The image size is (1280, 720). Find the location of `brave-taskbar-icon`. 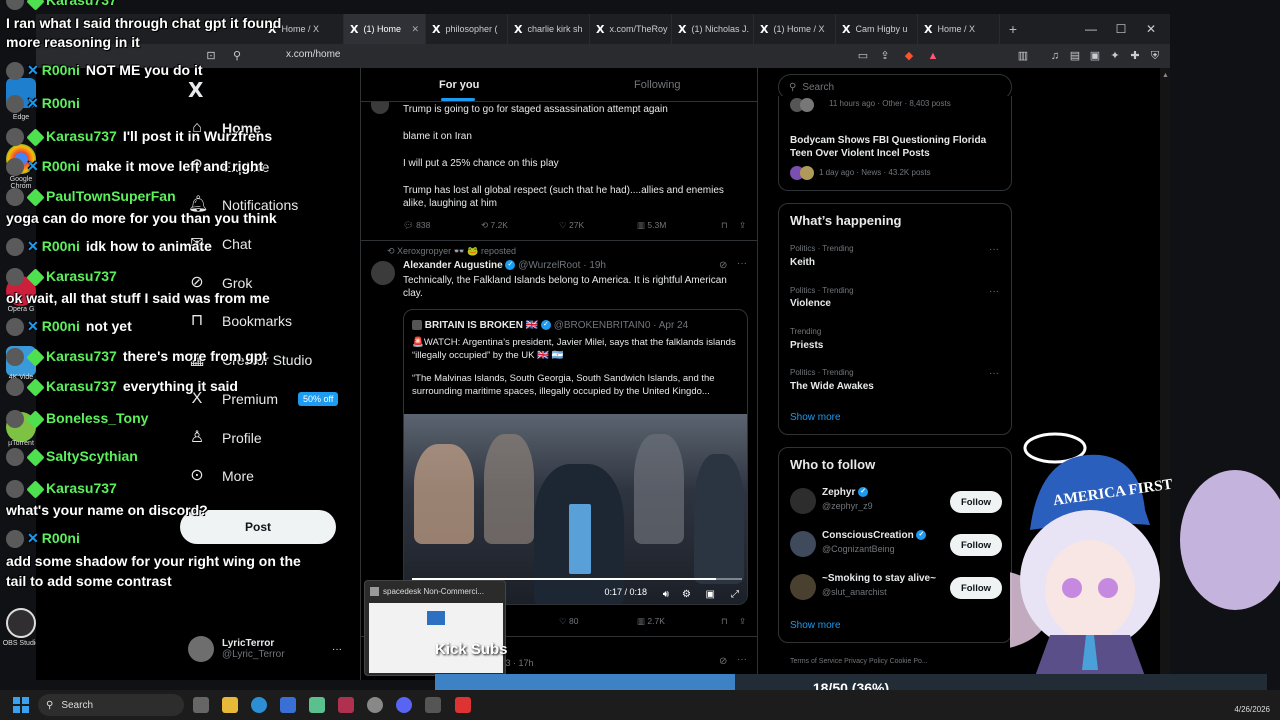

brave-taskbar-icon is located at coordinates (346, 705).